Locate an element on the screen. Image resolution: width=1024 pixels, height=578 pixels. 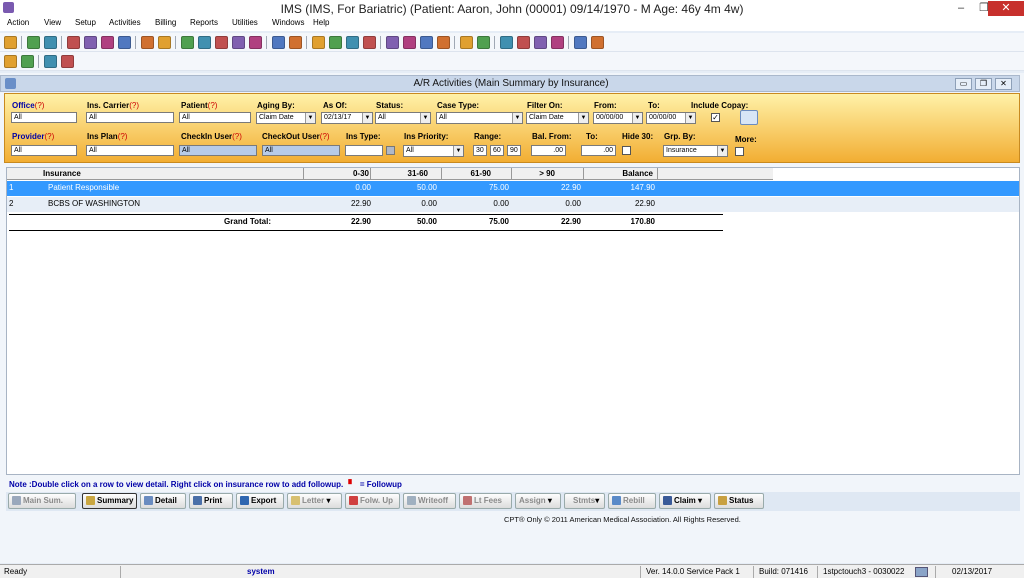
print-button: Print is located at coordinates (211, 501).